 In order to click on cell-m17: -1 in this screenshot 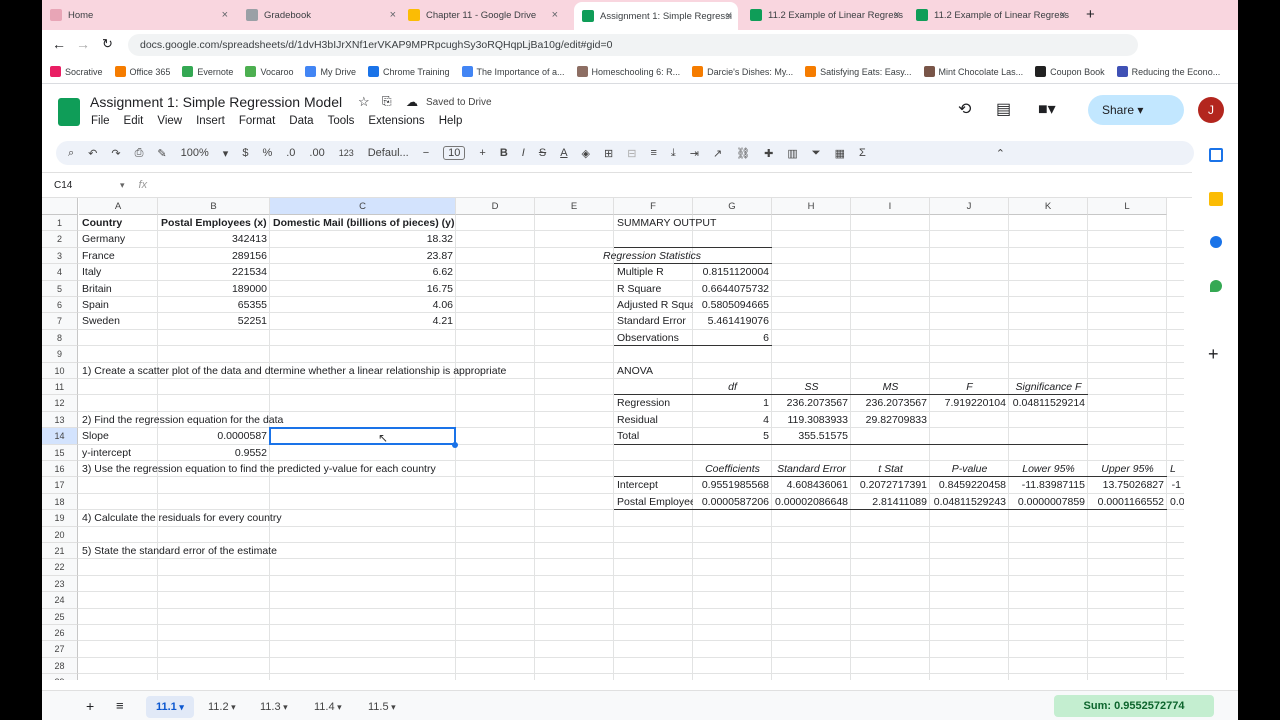, I will do `click(1175, 485)`.